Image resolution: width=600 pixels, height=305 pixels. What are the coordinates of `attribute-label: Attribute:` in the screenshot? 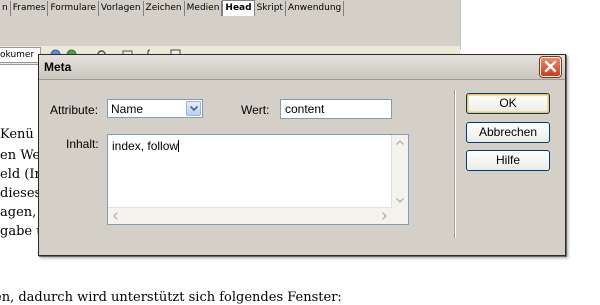 It's located at (74, 110).